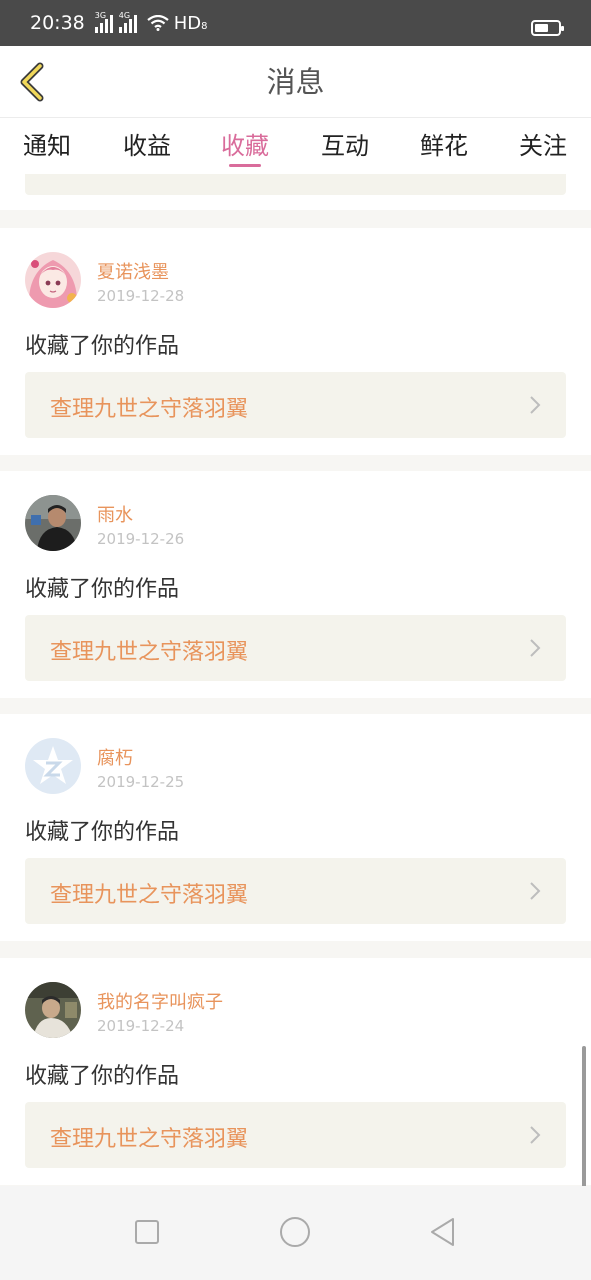 Image resolution: width=591 pixels, height=1280 pixels. I want to click on username: 夏诺浅墨, so click(133, 271).